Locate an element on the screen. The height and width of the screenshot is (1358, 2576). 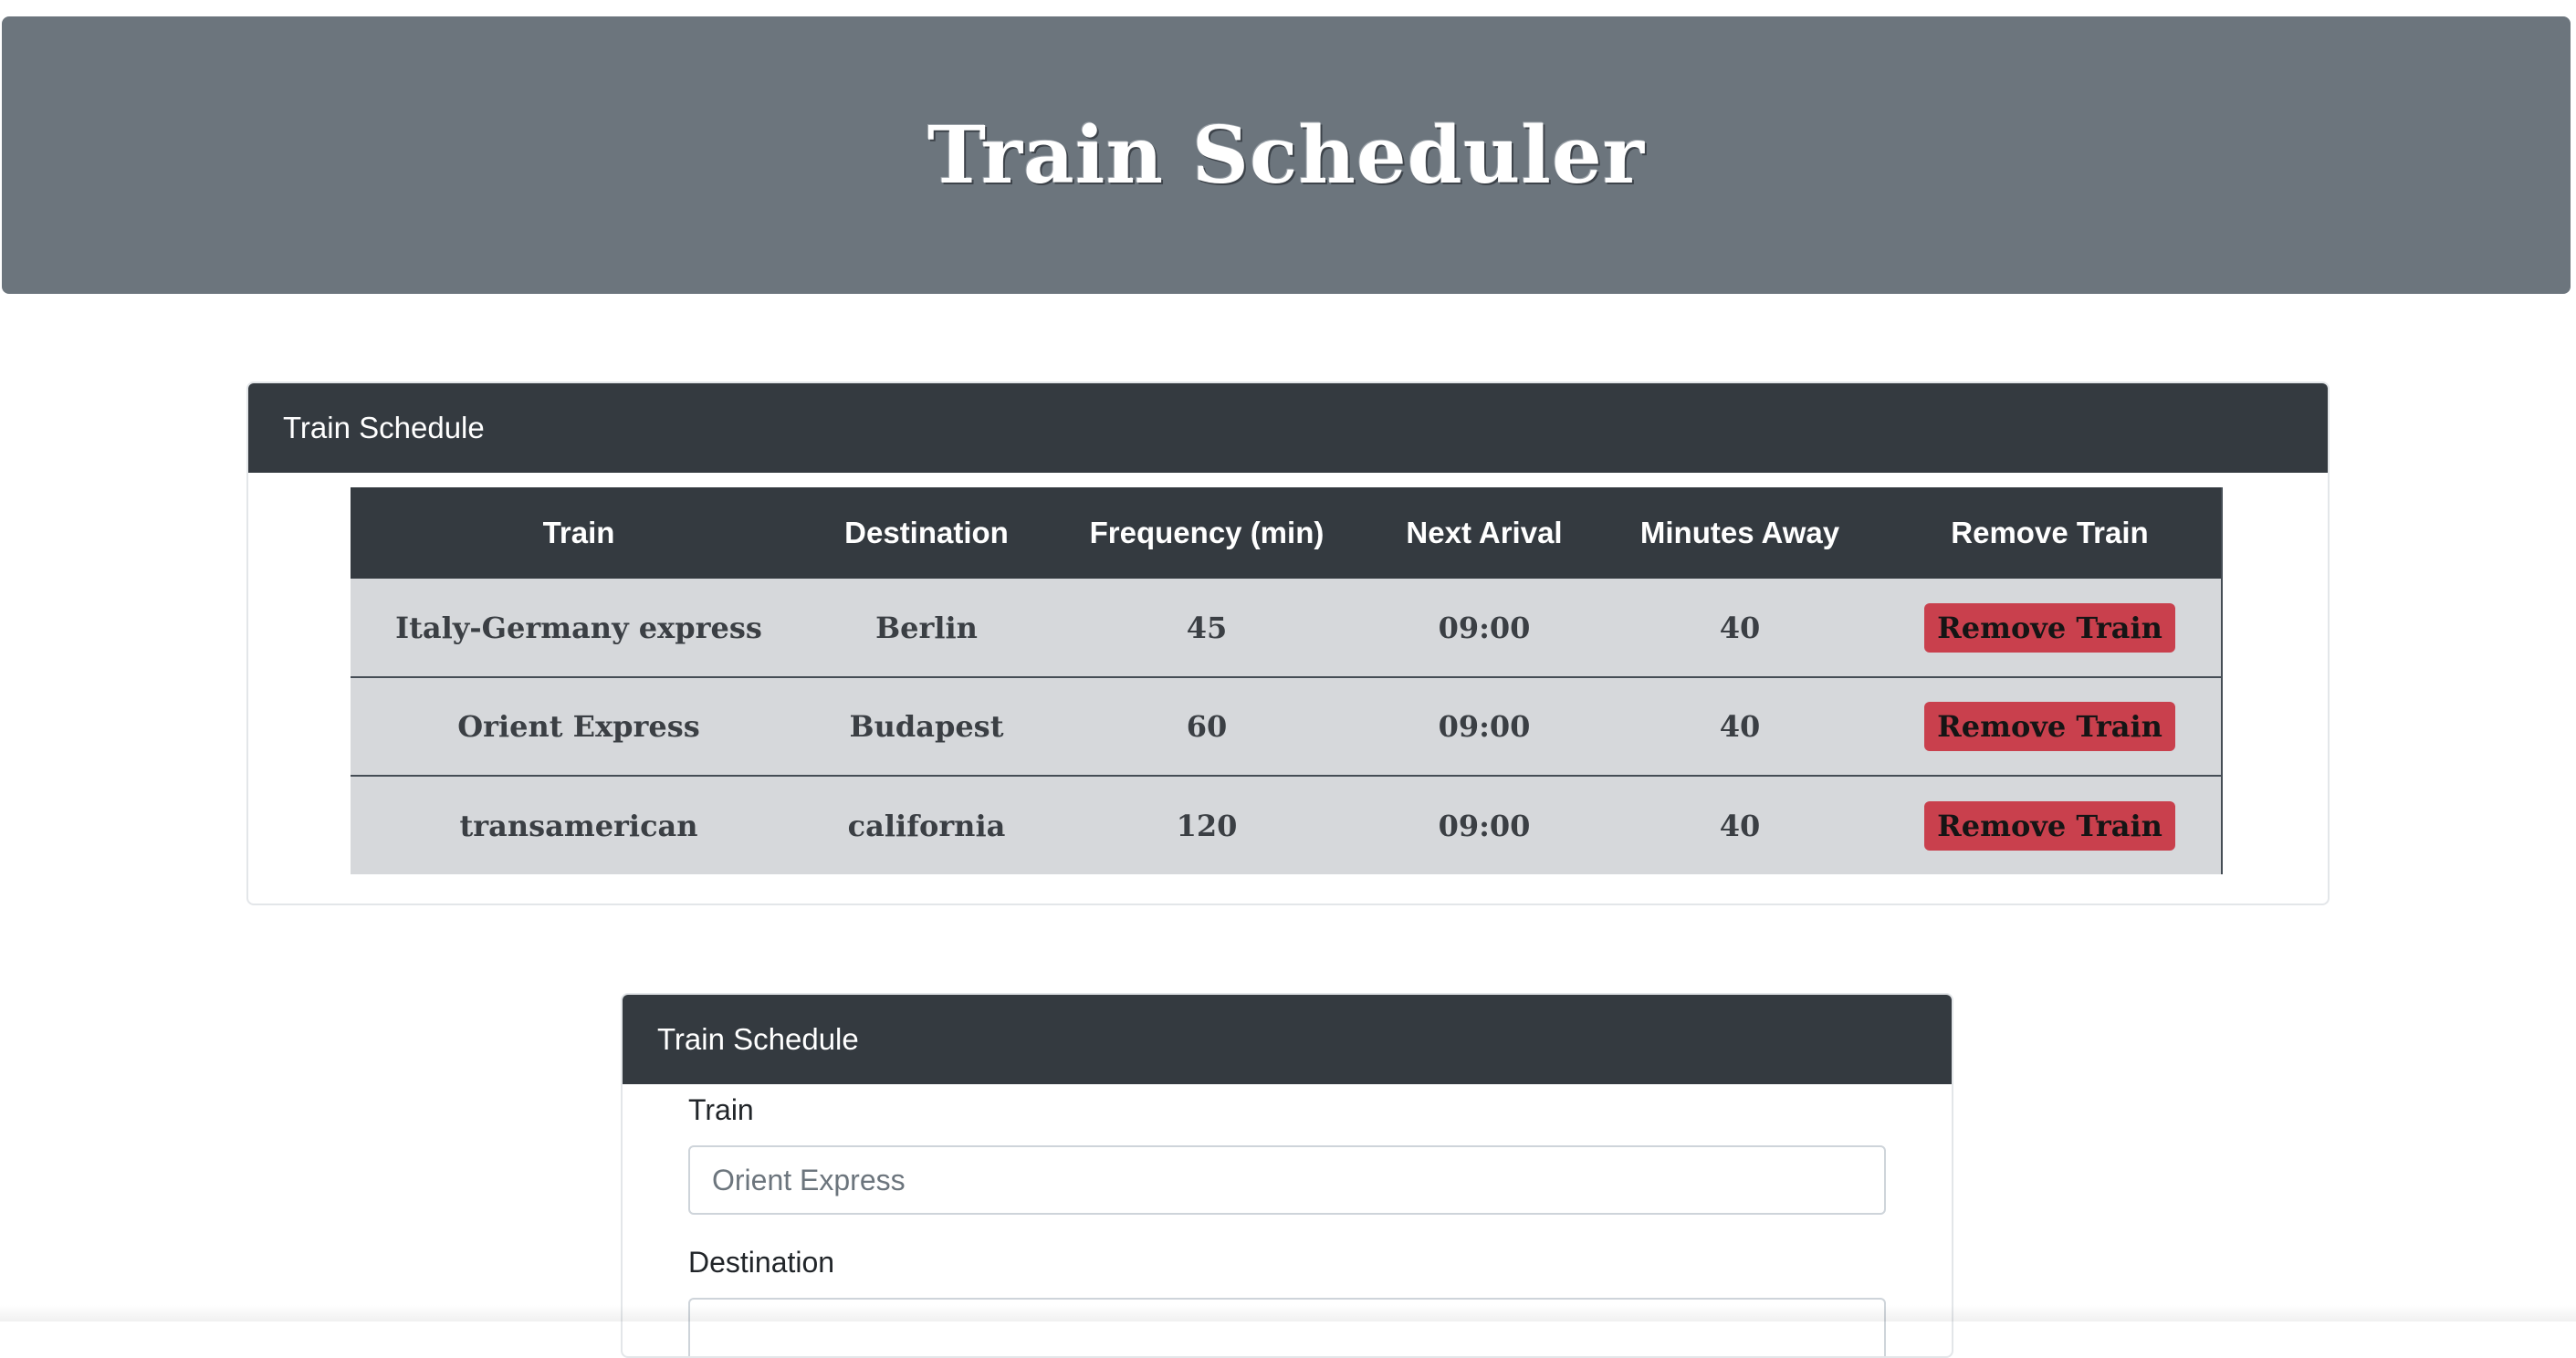
column-header-minutes-away: Minutes Away is located at coordinates (1739, 532).